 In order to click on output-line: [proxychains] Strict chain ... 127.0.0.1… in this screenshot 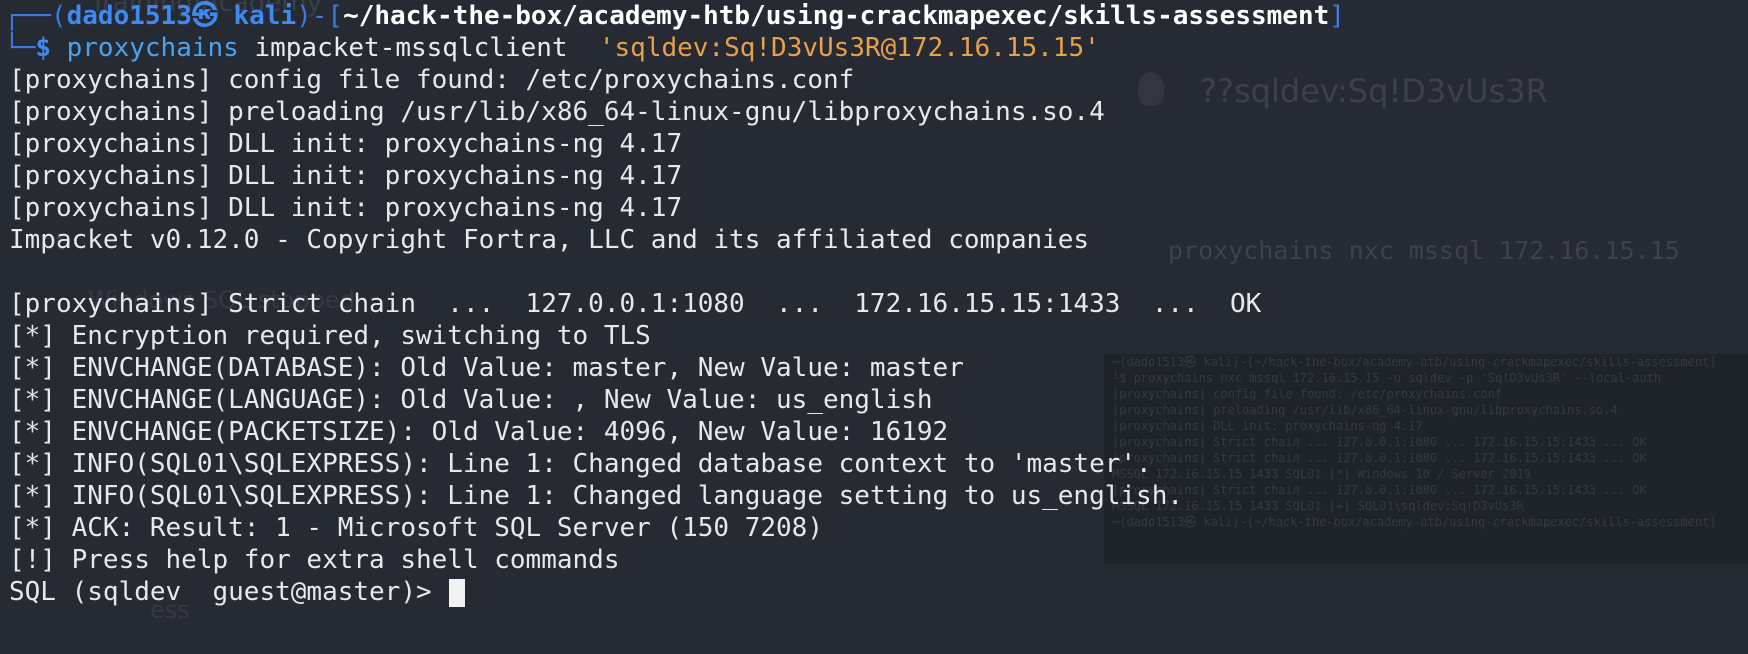, I will do `click(635, 304)`.